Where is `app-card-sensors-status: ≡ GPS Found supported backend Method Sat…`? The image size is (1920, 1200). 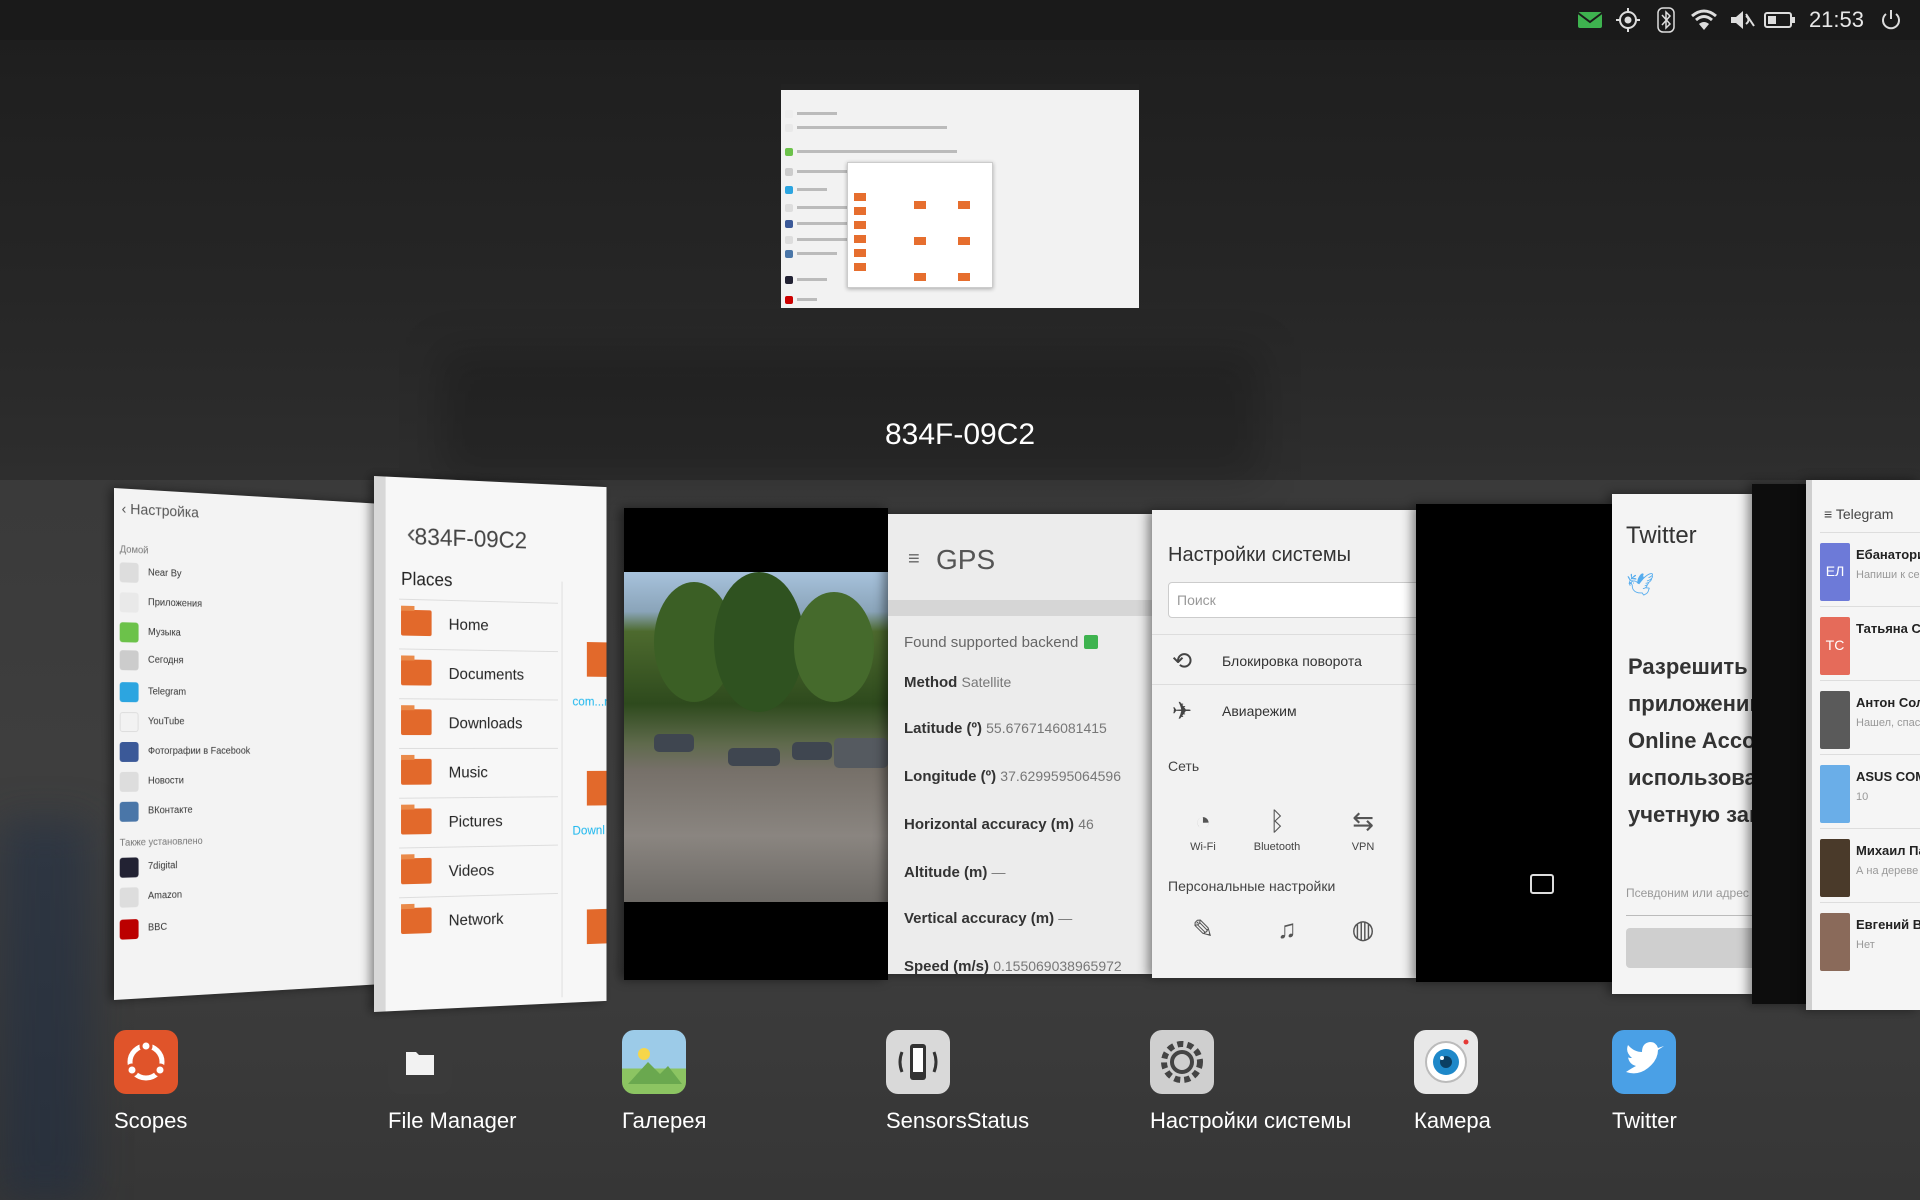
app-card-sensors-status: ≡ GPS Found supported backend Method Sat… is located at coordinates (1020, 744).